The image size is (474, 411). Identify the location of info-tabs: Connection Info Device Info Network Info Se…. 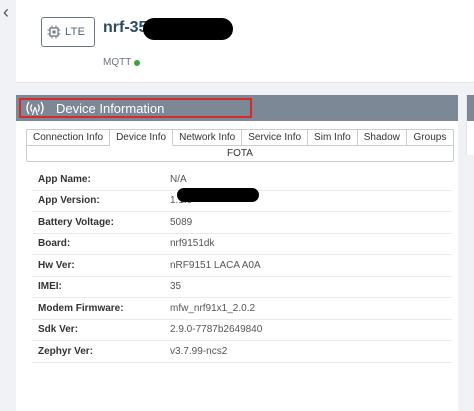
(240, 145).